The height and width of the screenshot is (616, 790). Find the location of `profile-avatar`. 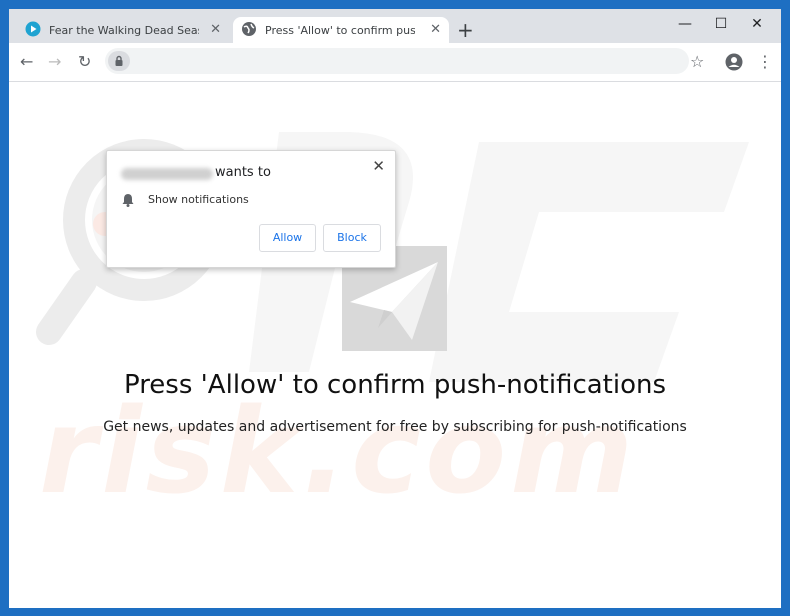

profile-avatar is located at coordinates (734, 64).